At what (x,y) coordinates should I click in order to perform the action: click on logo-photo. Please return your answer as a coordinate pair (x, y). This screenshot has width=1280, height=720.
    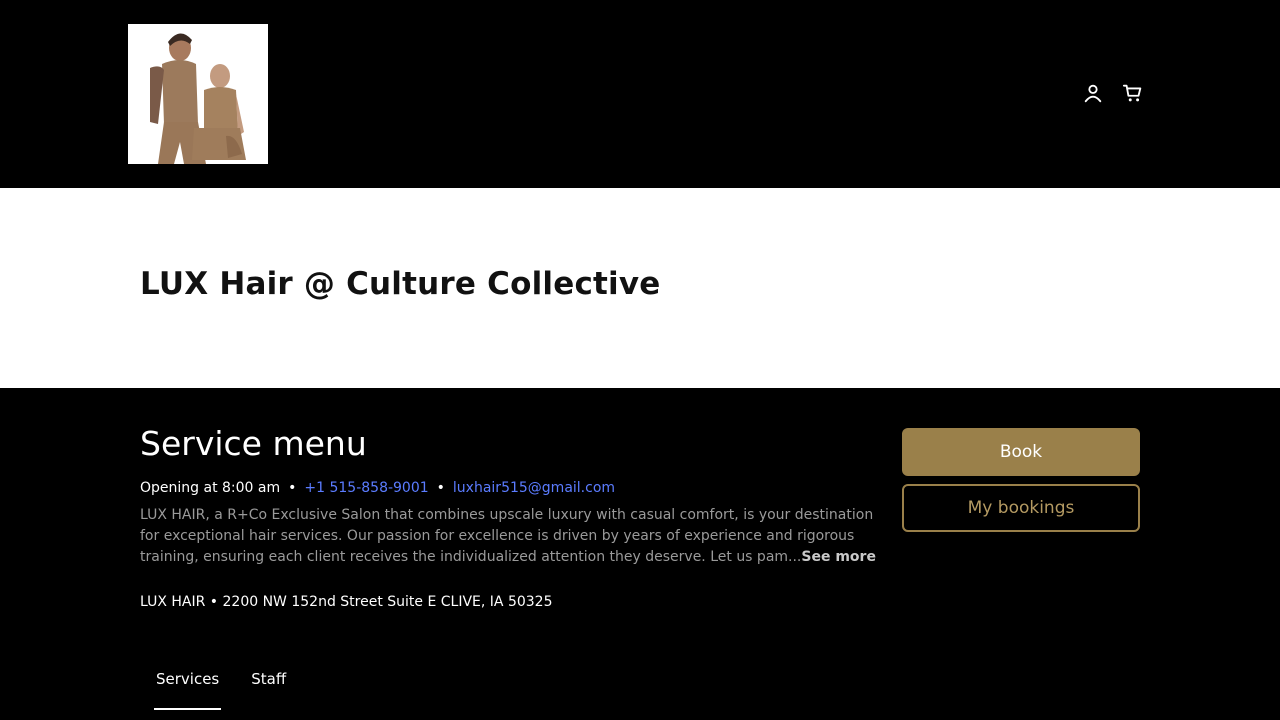
    Looking at the image, I should click on (198, 94).